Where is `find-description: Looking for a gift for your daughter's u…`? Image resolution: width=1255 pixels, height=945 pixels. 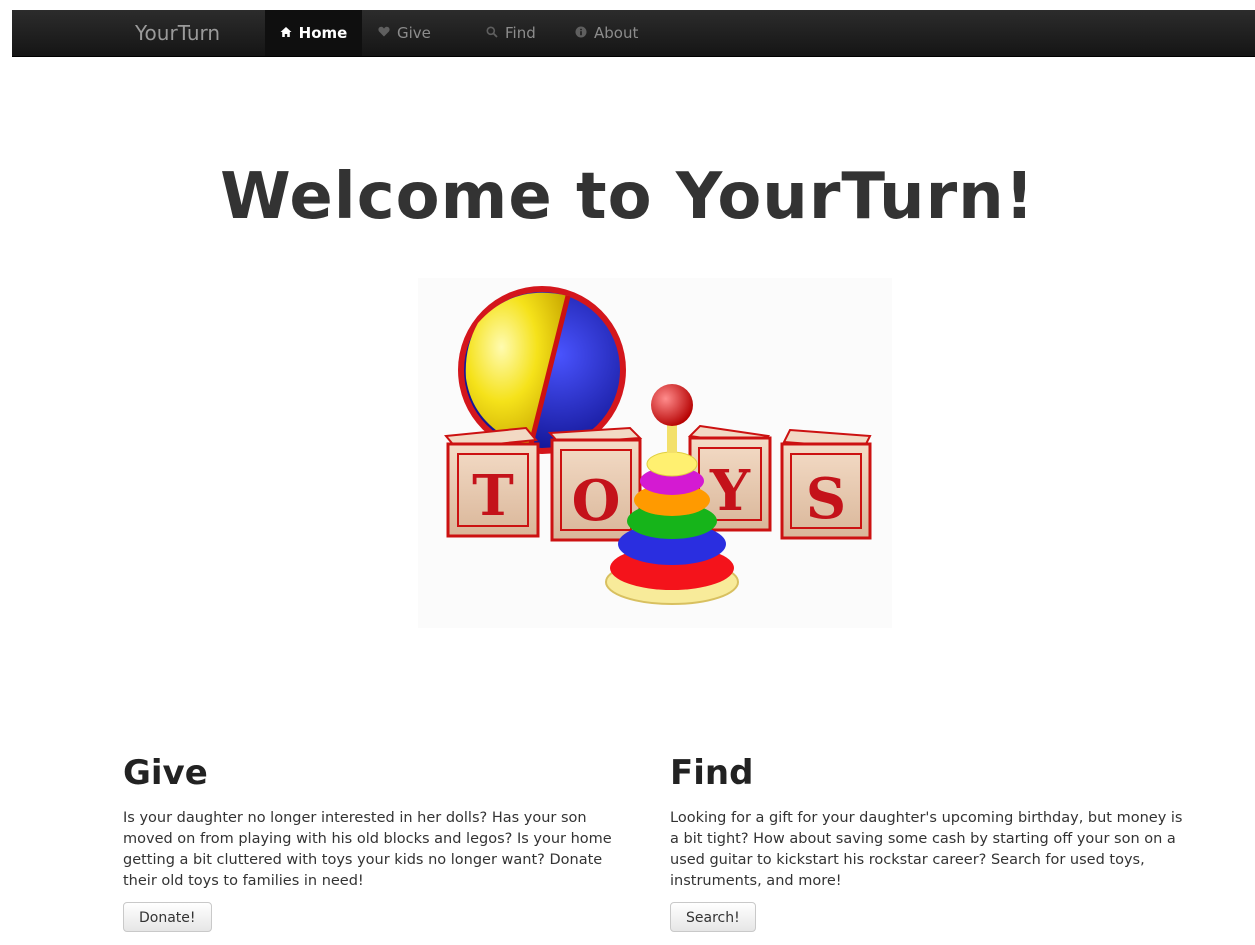
find-description: Looking for a gift for your daughter's u… is located at coordinates (926, 849).